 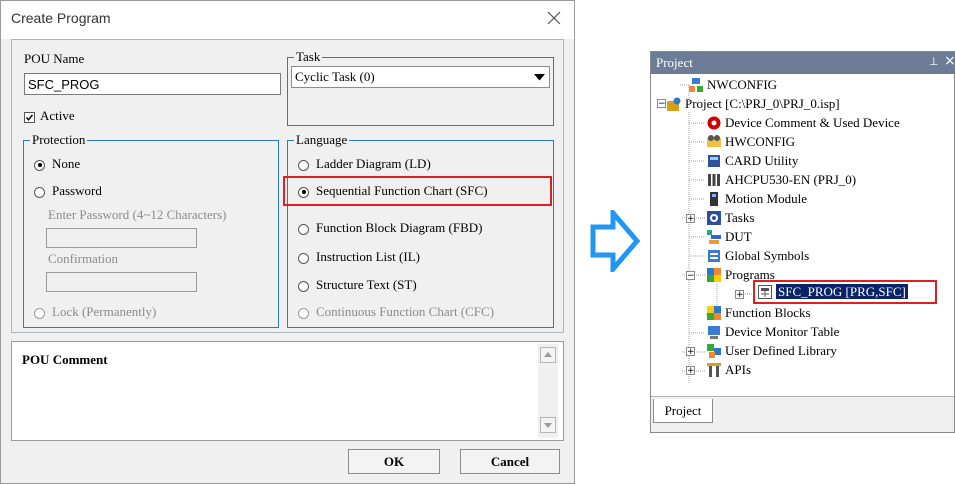 I want to click on pou-comment-textarea: POU Comment, so click(x=287, y=391).